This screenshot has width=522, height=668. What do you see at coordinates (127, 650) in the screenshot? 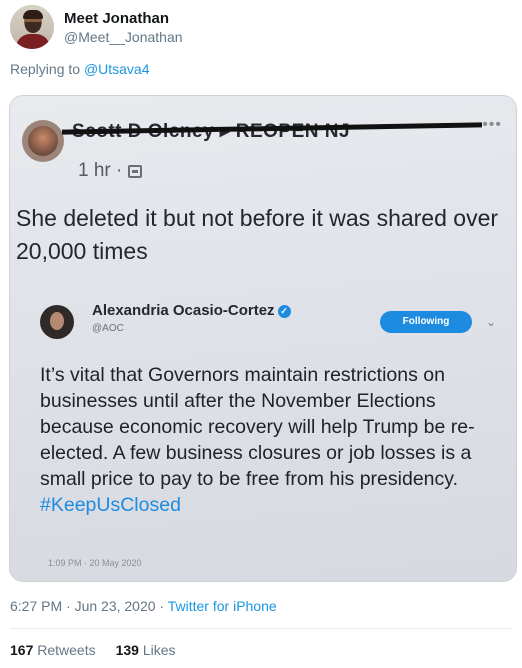
I see `likes-count: 139` at bounding box center [127, 650].